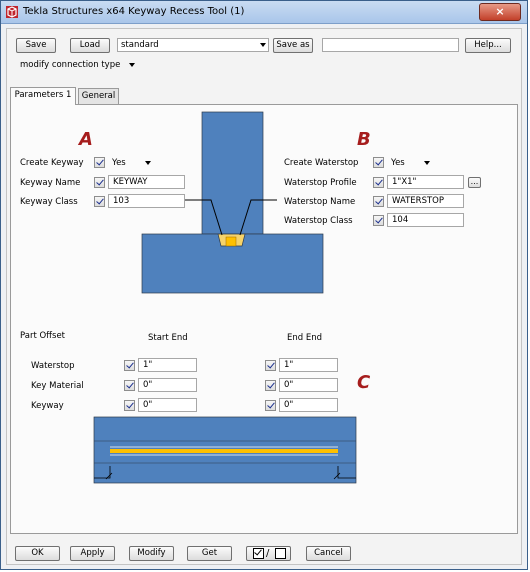 The image size is (530, 572). Describe the element at coordinates (231, 241) in the screenshot. I see `waterstop-shape` at that location.